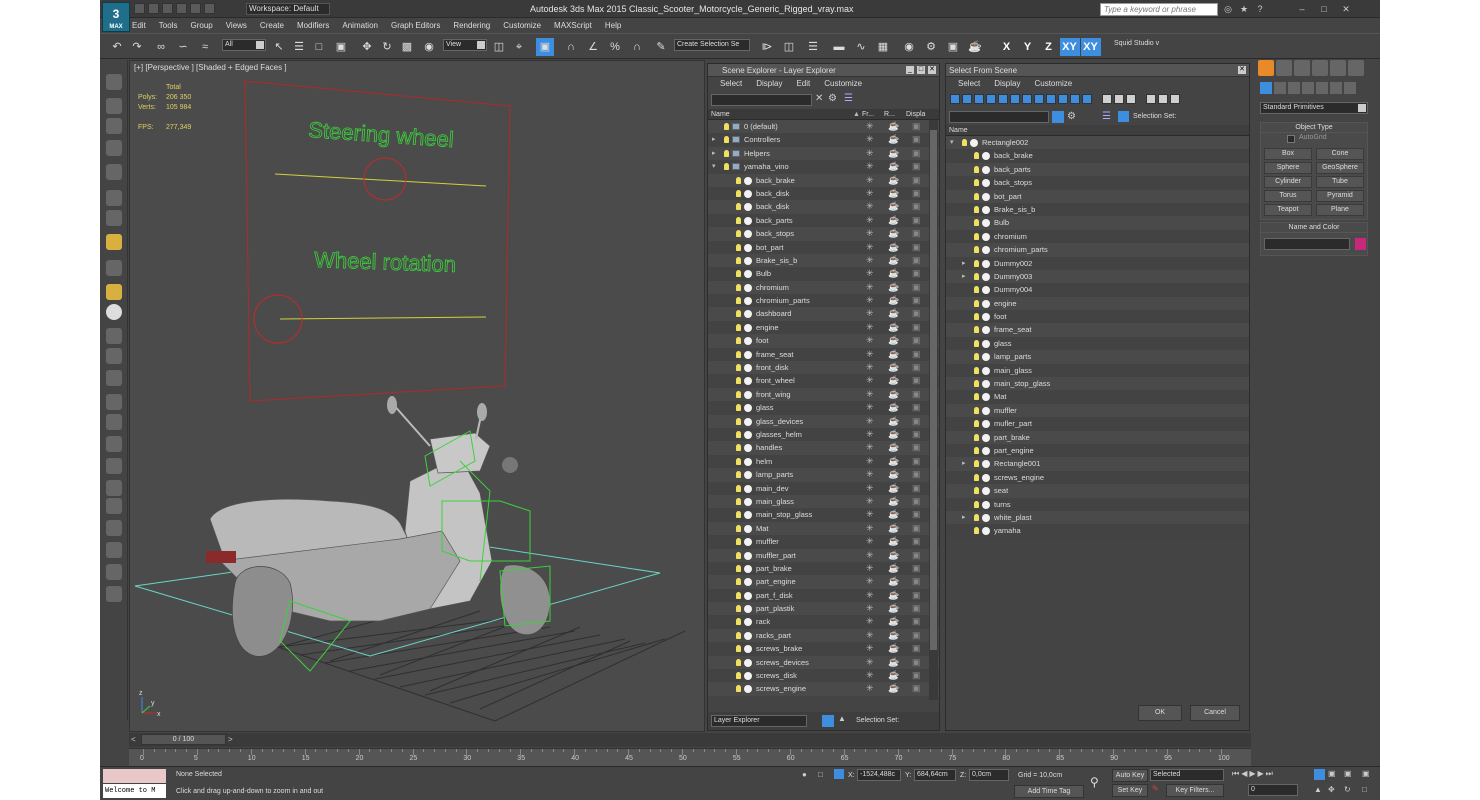 Image resolution: width=1480 pixels, height=800 pixels. Describe the element at coordinates (1143, 45) in the screenshot. I see `studio-label: Squid Studio v` at that location.